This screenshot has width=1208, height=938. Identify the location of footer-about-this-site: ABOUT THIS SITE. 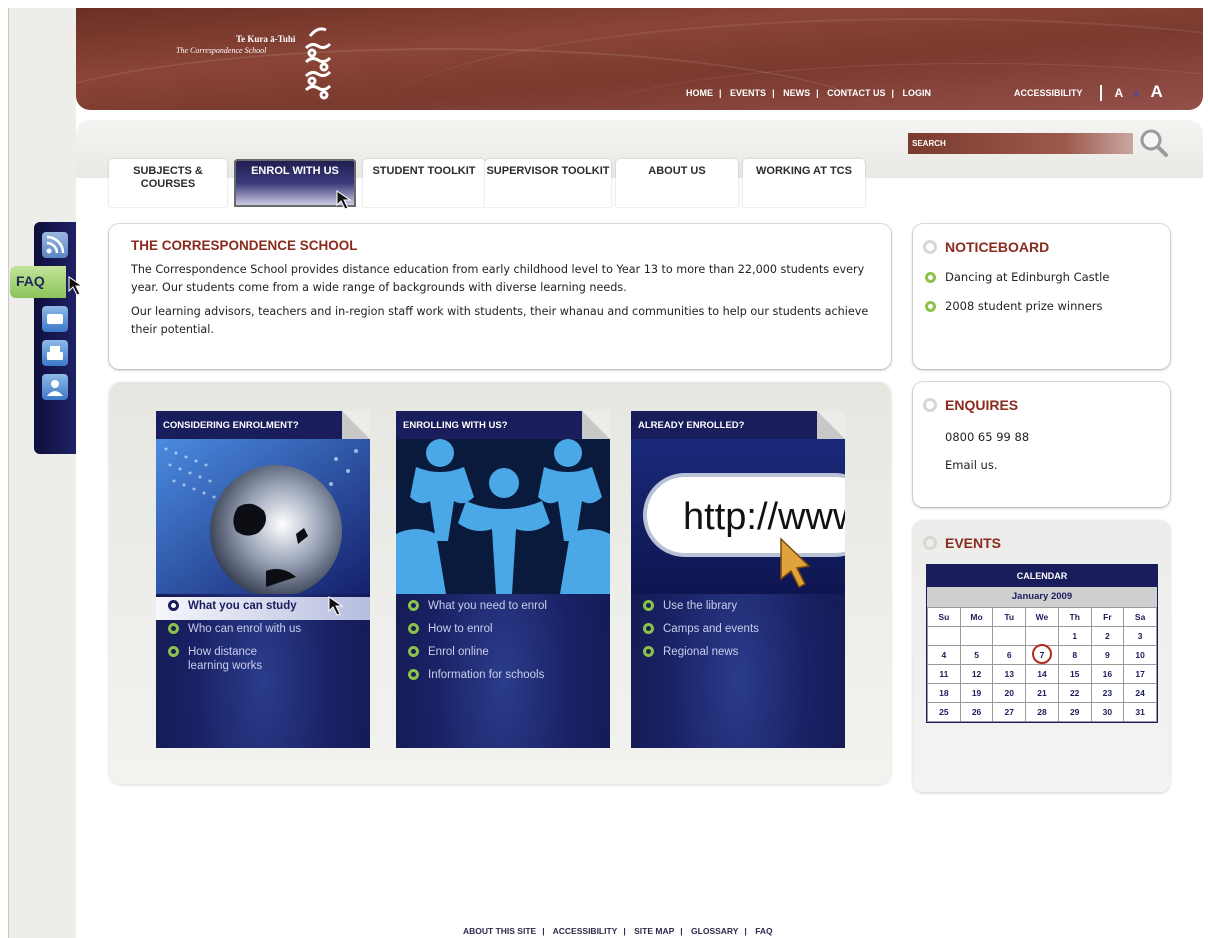
(499, 931).